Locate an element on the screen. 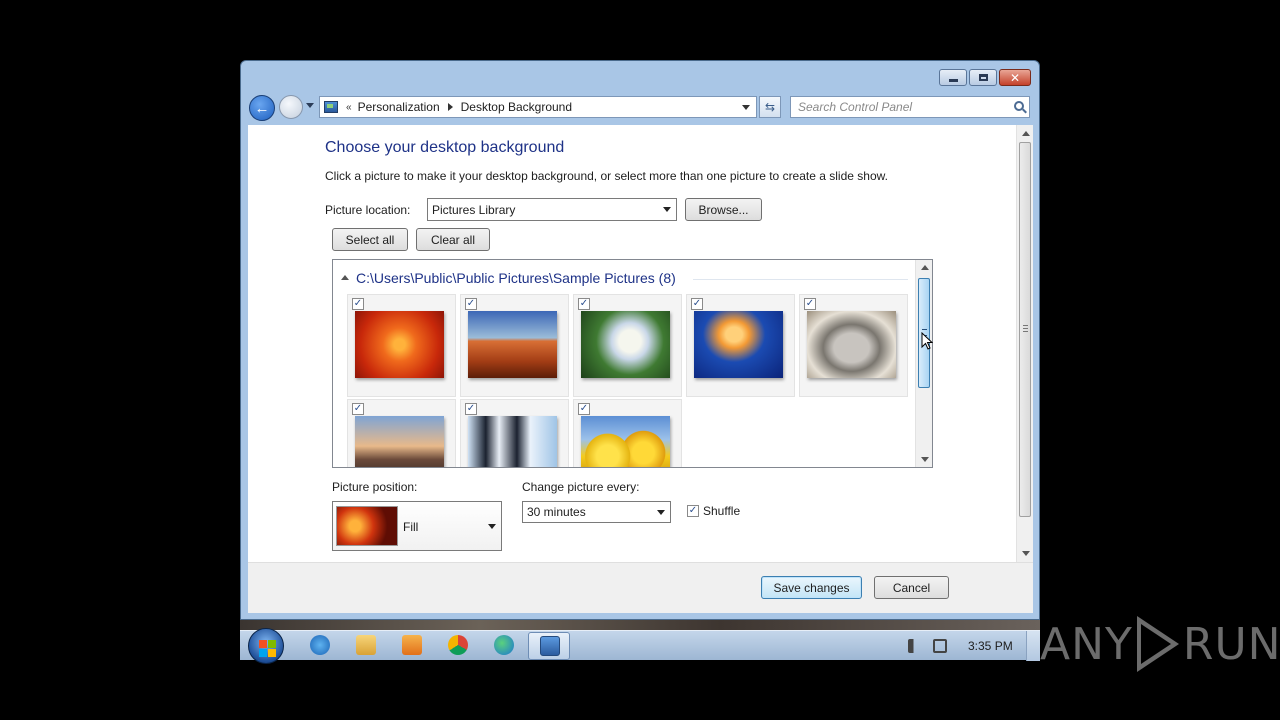  hydrangeas-thumbnail is located at coordinates (625, 344).